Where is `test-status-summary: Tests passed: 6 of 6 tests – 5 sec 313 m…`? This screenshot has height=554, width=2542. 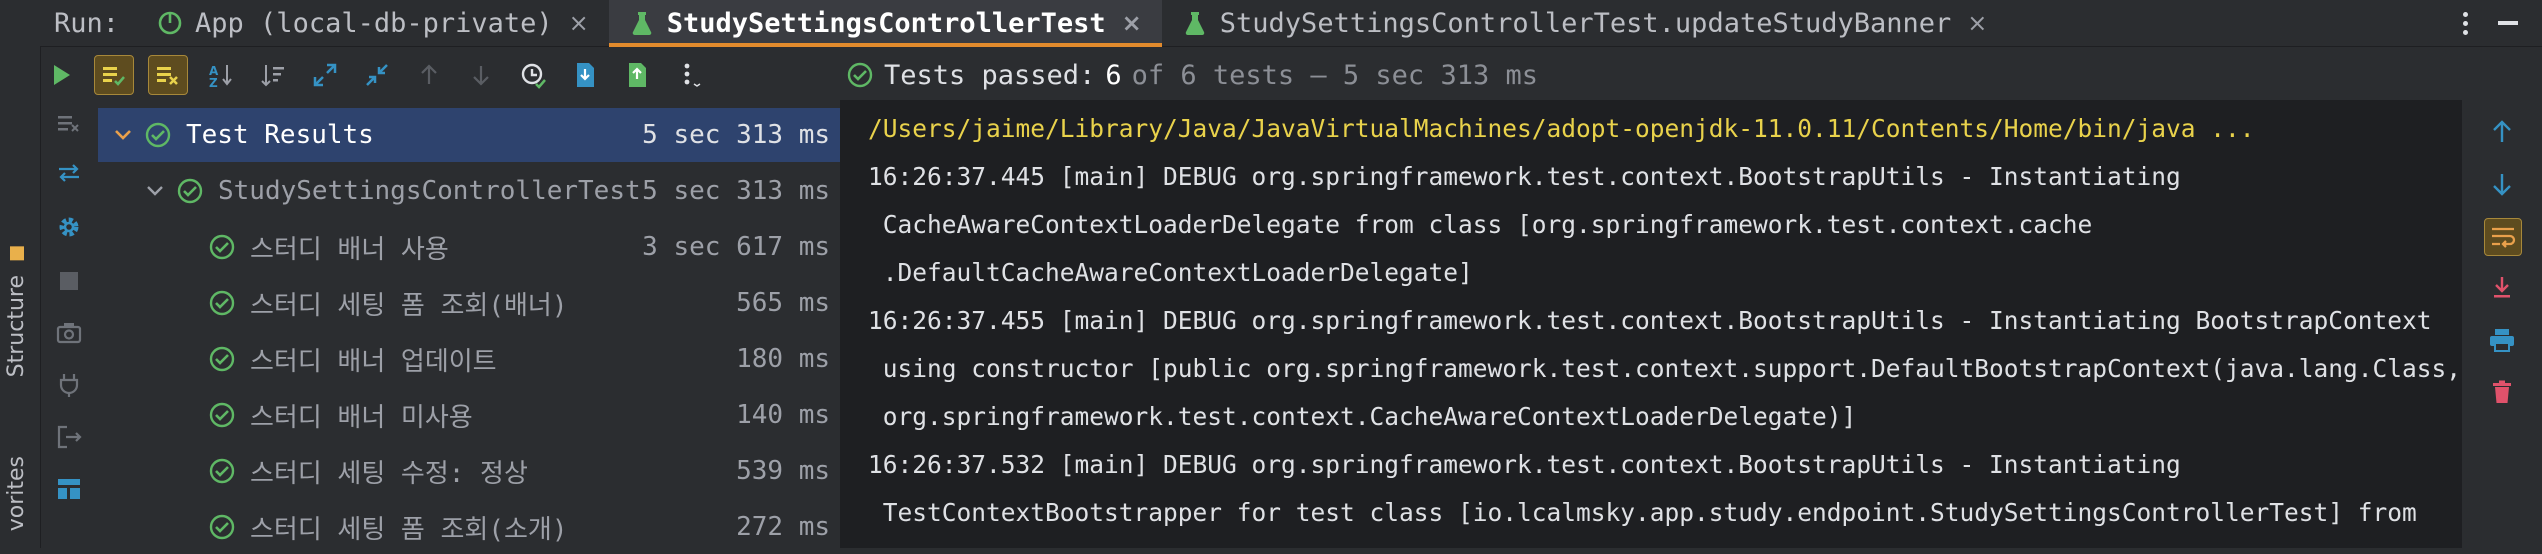 test-status-summary: Tests passed: 6 of 6 tests – 5 sec 313 m… is located at coordinates (1192, 75).